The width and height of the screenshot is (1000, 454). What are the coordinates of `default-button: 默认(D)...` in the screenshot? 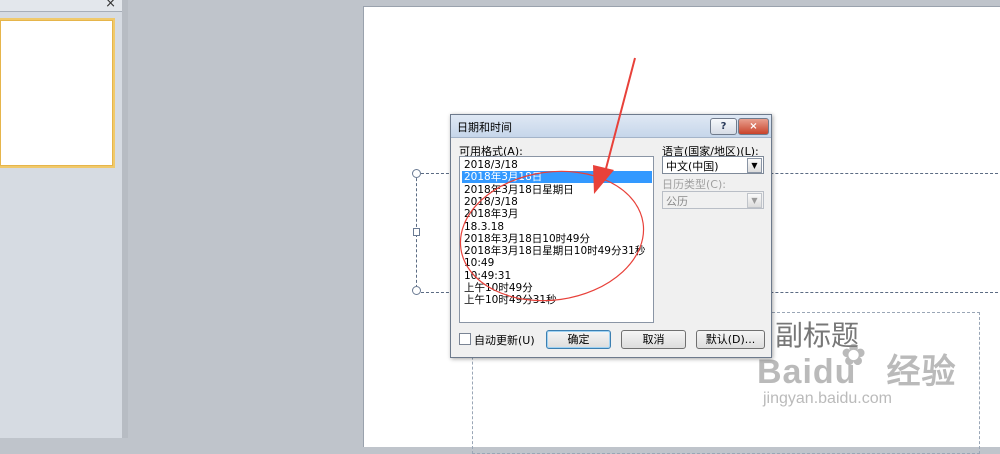 It's located at (730, 339).